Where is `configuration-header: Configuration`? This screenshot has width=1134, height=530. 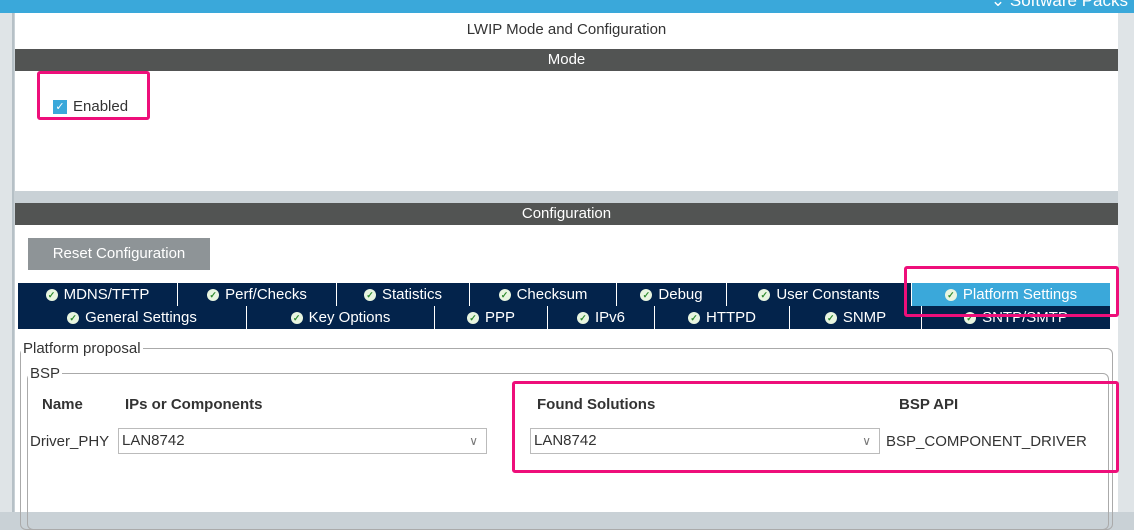 configuration-header: Configuration is located at coordinates (566, 214).